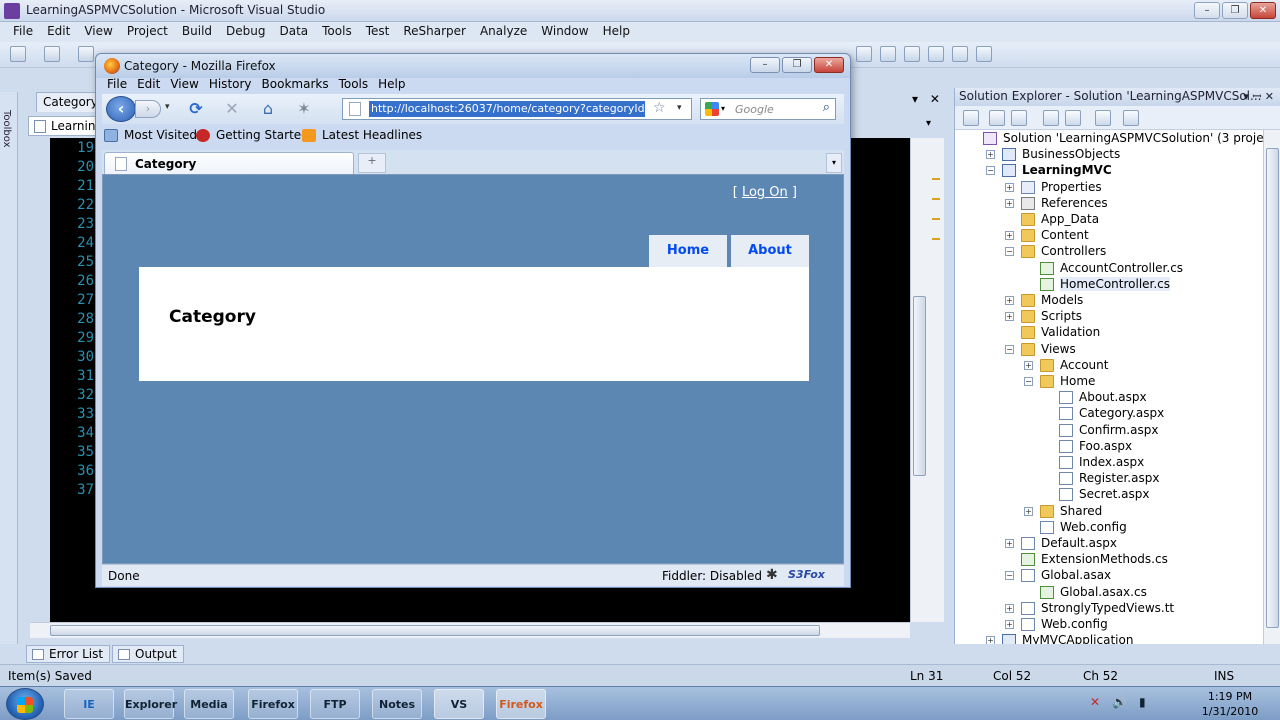 Image resolution: width=1280 pixels, height=720 pixels. Describe the element at coordinates (826, 107) in the screenshot. I see `search-icon: ⌕` at that location.